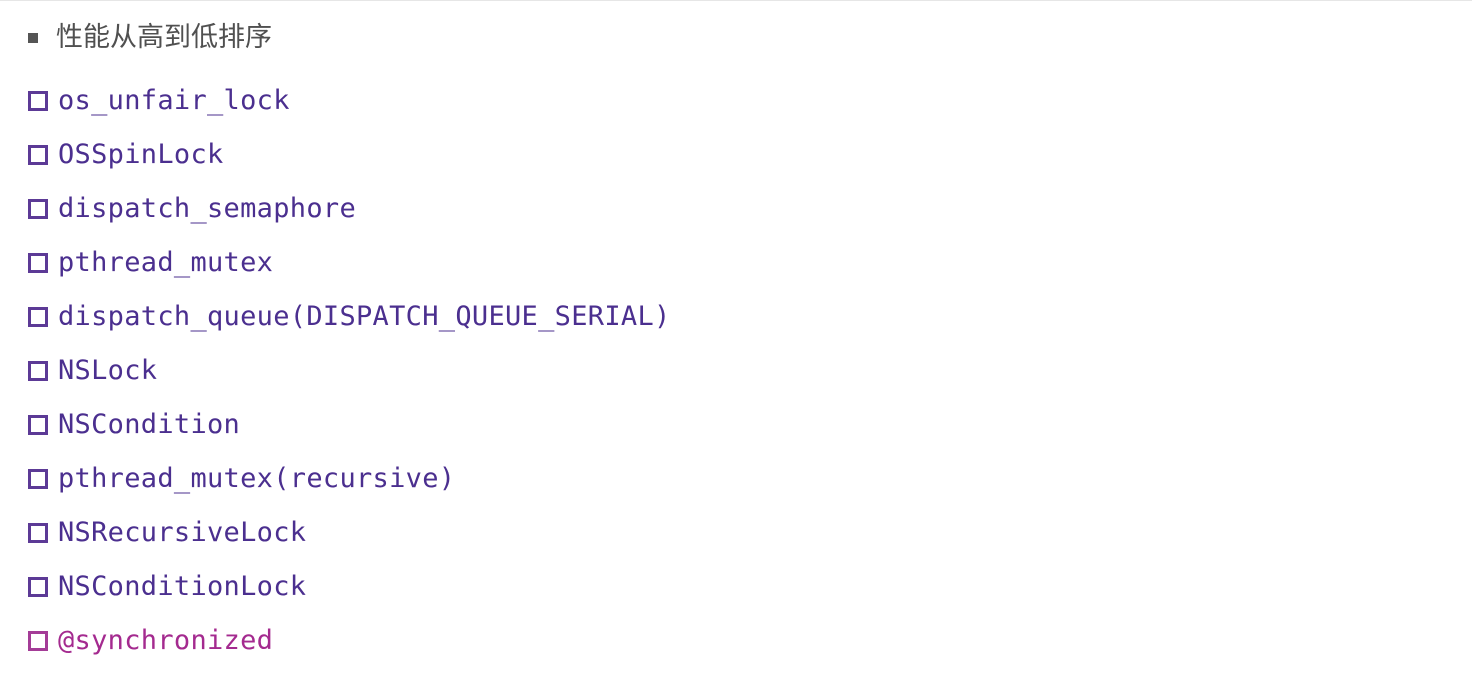  I want to click on list-item: dispatch_semaphore, so click(349, 209).